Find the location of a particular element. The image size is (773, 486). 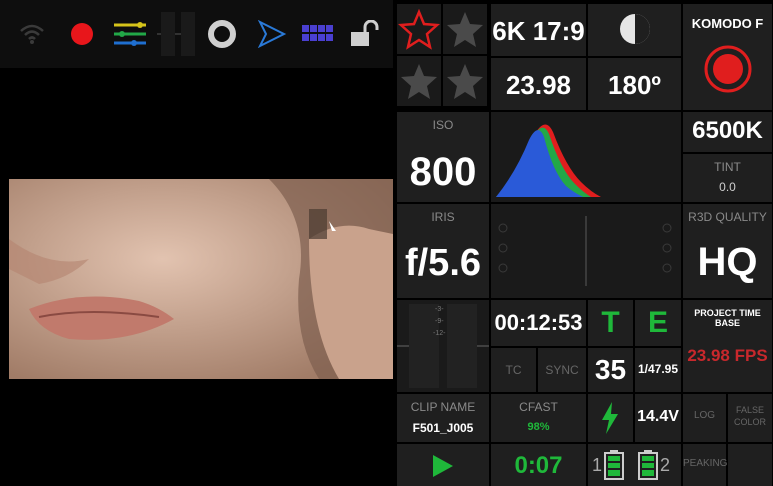

resolution-value: 6K 17:9 is located at coordinates (538, 31).